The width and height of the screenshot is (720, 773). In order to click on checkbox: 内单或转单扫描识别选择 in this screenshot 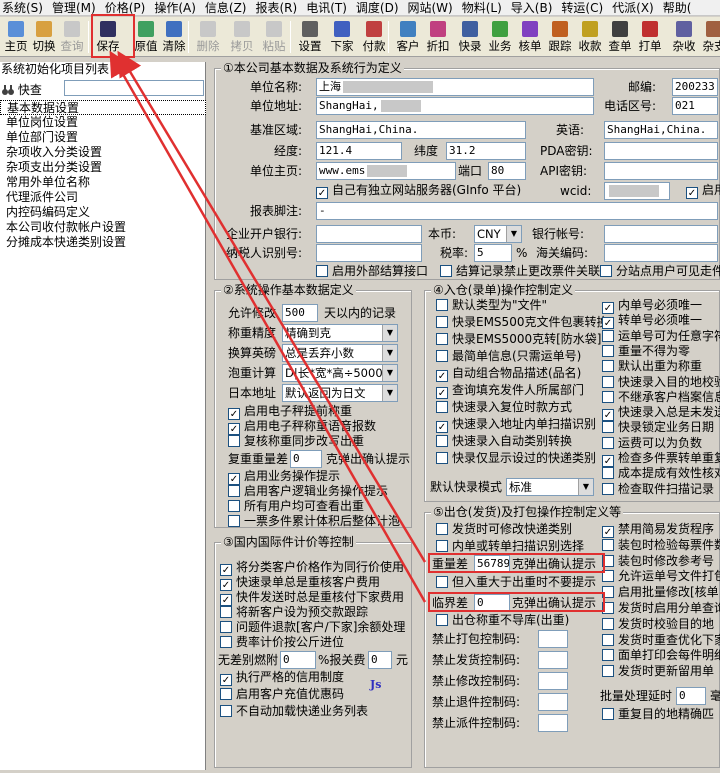, I will do `click(510, 546)`.